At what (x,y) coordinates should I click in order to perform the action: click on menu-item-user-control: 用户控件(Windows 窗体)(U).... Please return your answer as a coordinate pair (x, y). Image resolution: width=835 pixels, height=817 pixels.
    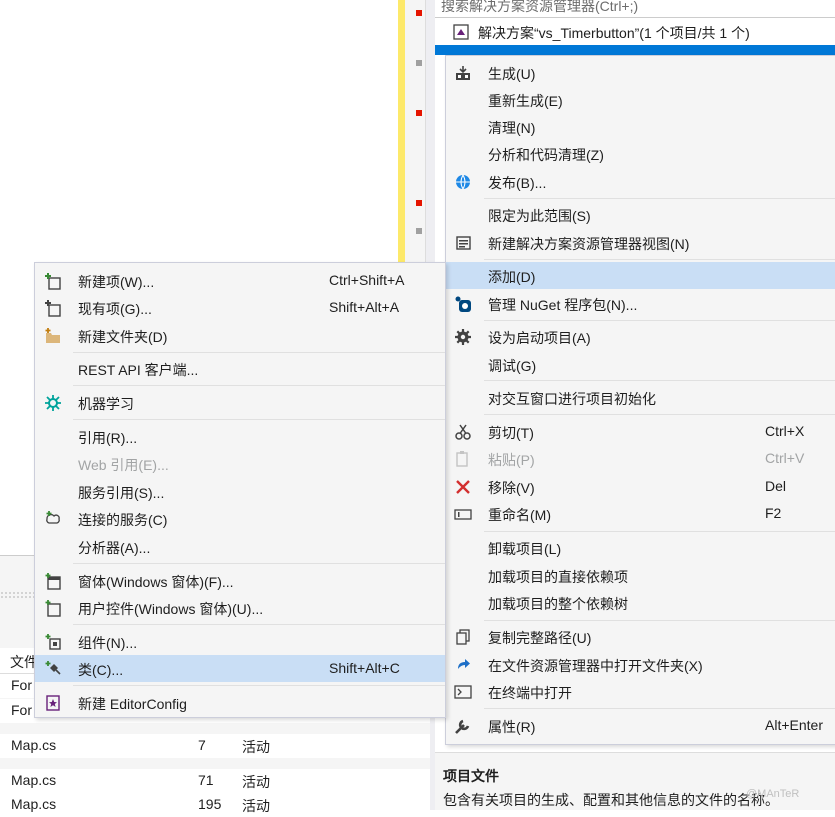
    Looking at the image, I should click on (240, 607).